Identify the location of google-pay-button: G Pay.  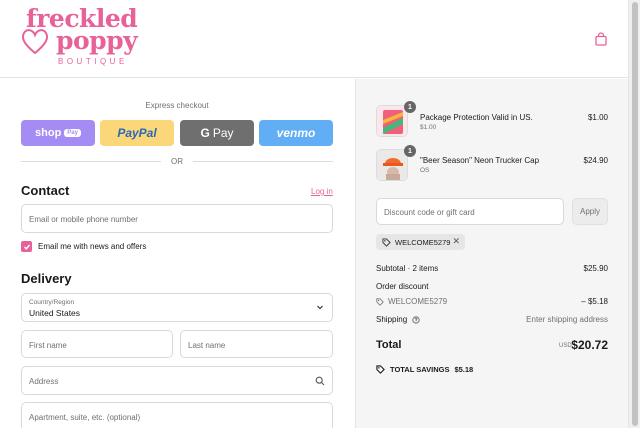
(217, 133).